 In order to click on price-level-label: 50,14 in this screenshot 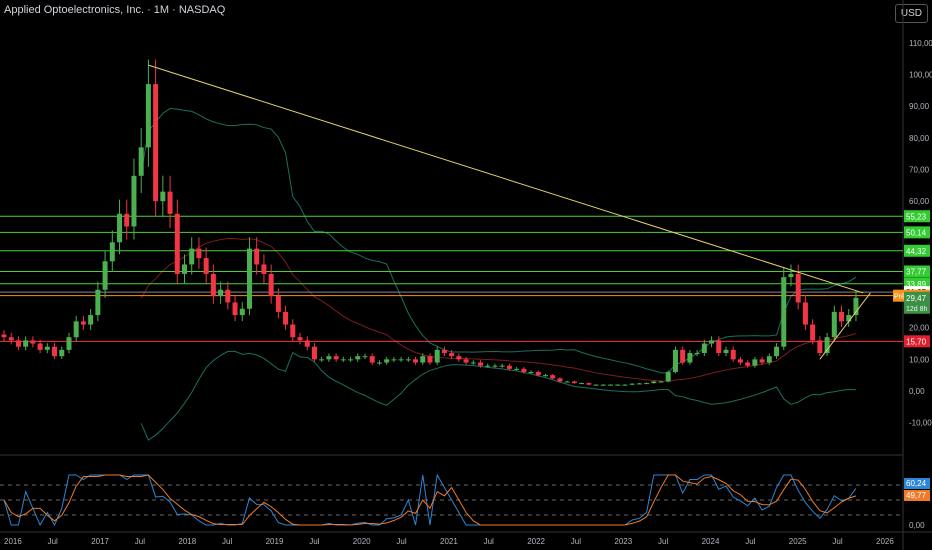, I will do `click(916, 232)`.